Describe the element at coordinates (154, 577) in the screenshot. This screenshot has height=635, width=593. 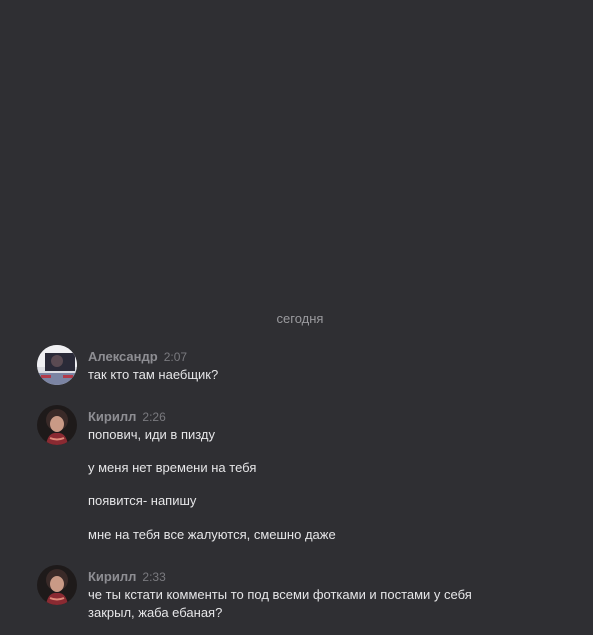
I see `message-time: 2:33` at that location.